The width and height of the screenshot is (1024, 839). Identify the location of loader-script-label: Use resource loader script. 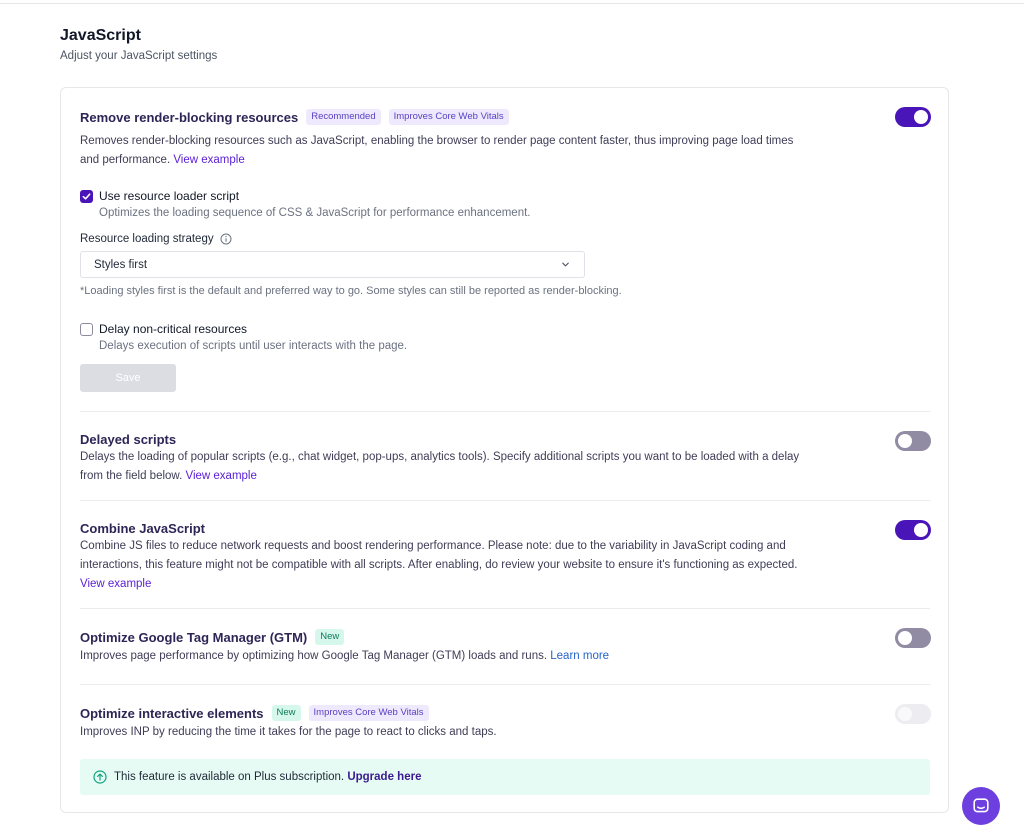
(169, 196).